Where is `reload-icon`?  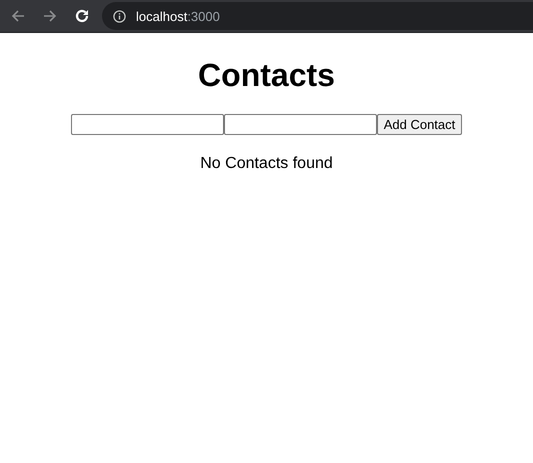 reload-icon is located at coordinates (82, 16).